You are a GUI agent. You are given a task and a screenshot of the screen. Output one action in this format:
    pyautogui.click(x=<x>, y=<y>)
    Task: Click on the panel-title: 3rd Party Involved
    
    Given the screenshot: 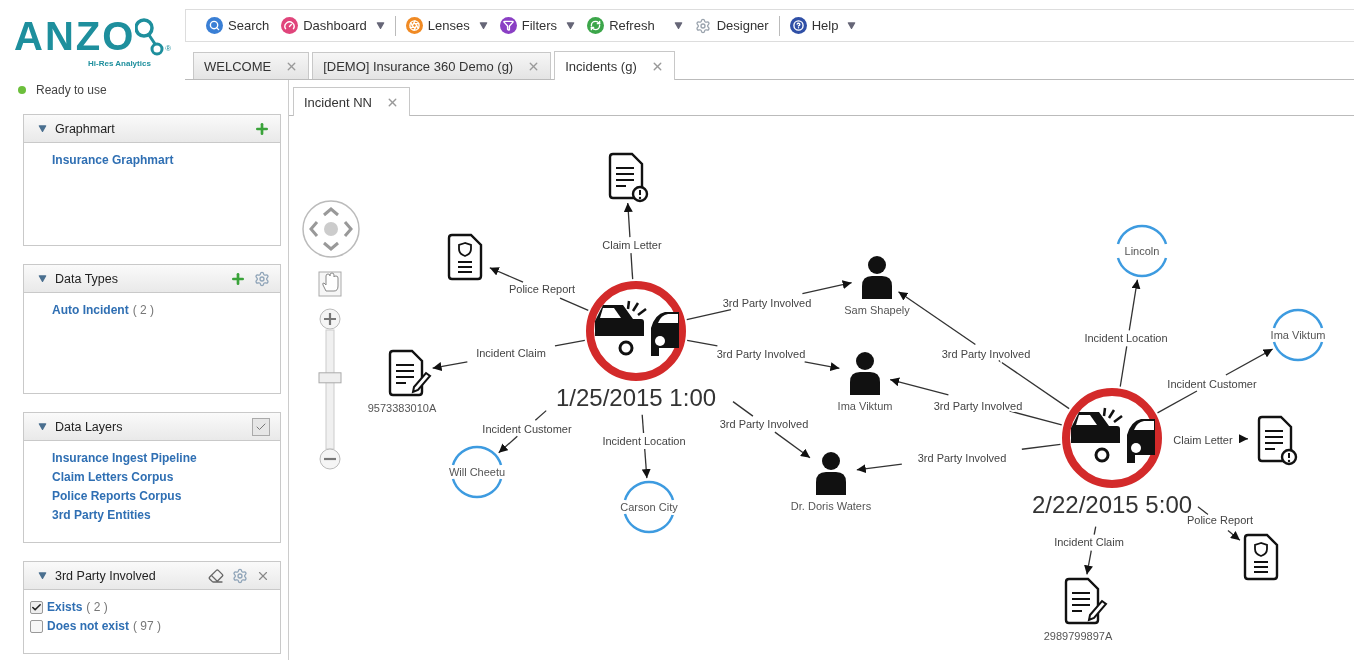 What is the action you would take?
    pyautogui.click(x=106, y=575)
    